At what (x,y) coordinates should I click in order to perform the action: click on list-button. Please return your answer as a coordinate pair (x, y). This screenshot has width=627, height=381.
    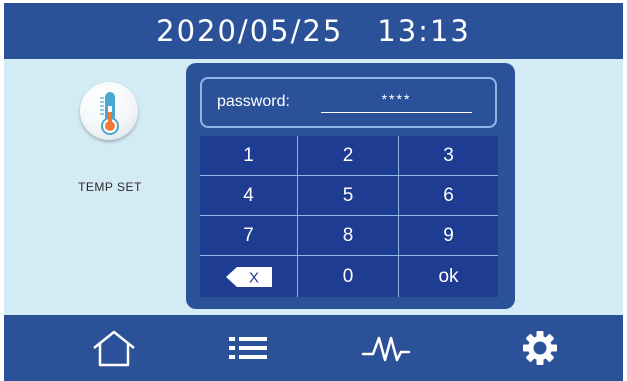
    Looking at the image, I should click on (248, 348).